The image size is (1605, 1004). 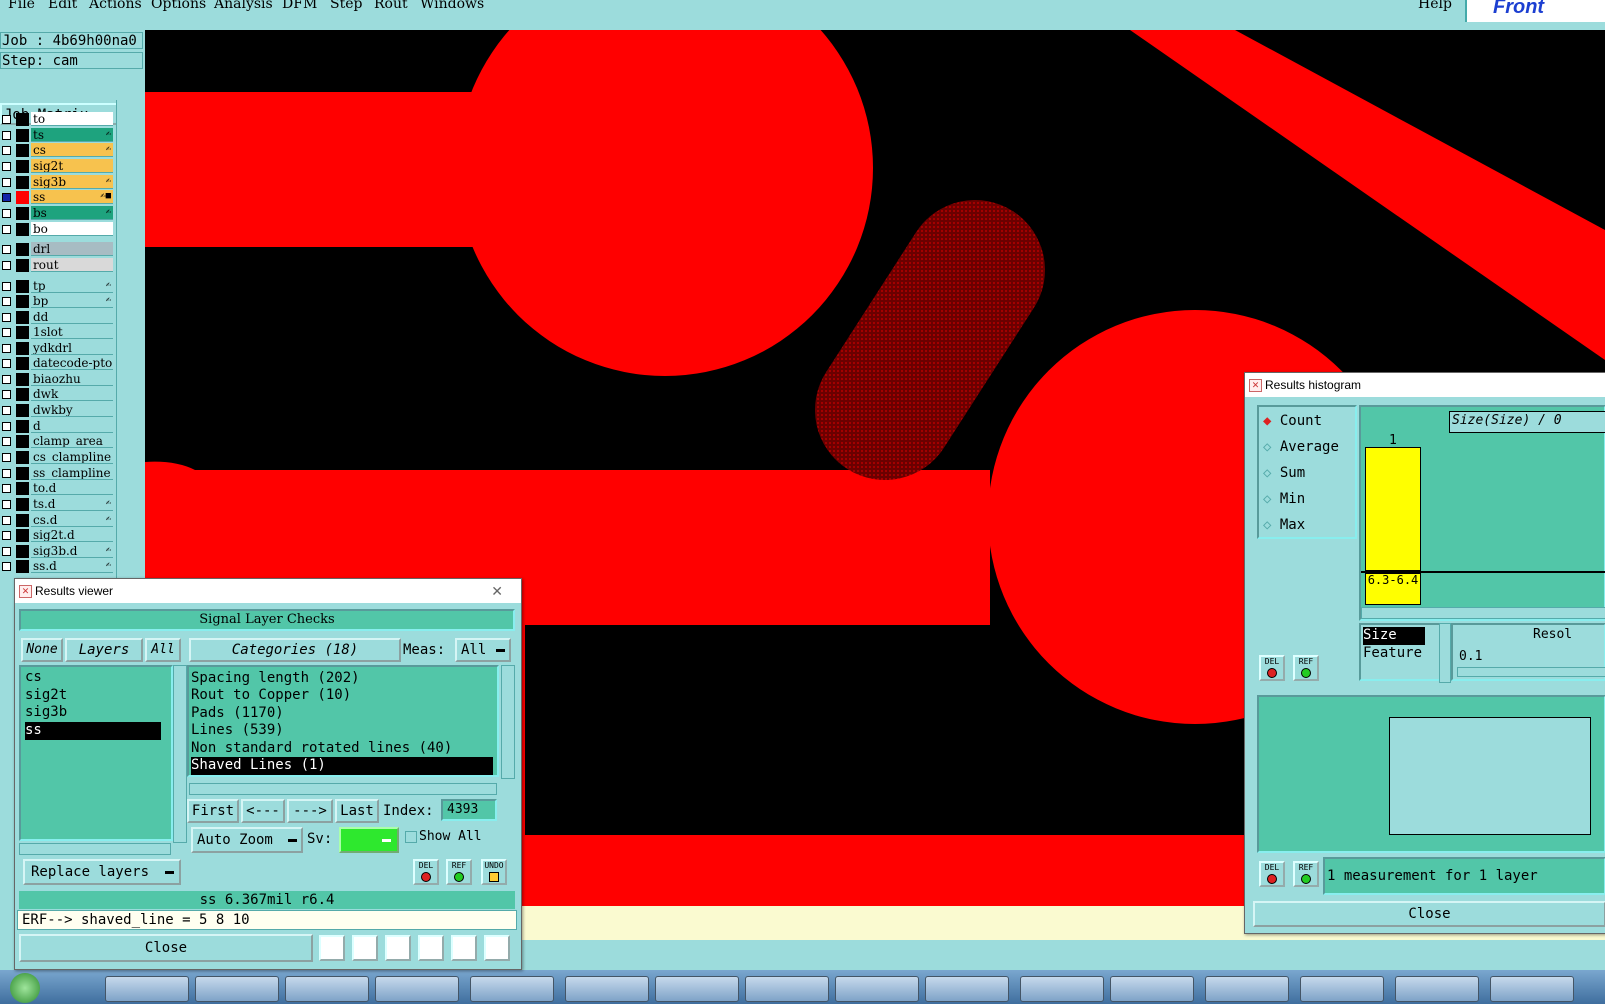 I want to click on layer-row: rout, so click(x=57, y=265).